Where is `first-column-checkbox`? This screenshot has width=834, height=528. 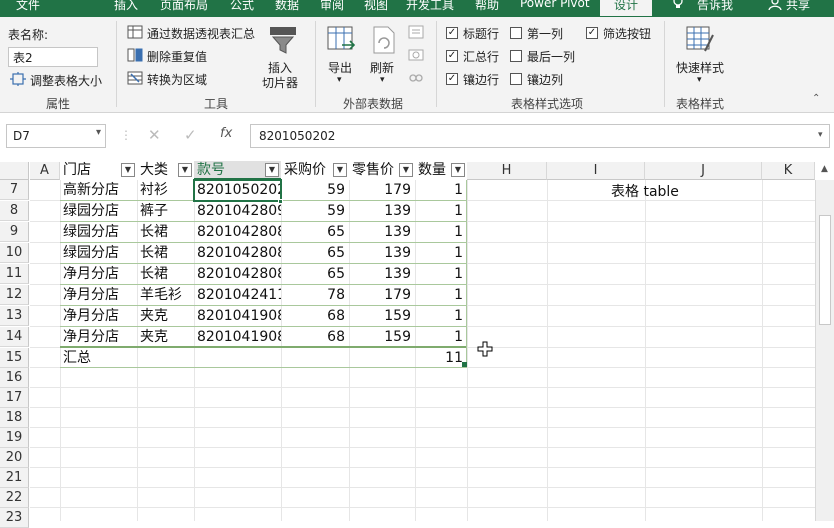 first-column-checkbox is located at coordinates (516, 33).